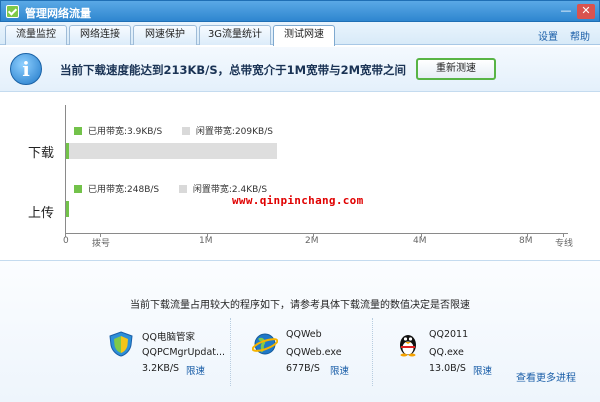 This screenshot has height=402, width=600. I want to click on process-rate: 13.0B/S, so click(447, 368).